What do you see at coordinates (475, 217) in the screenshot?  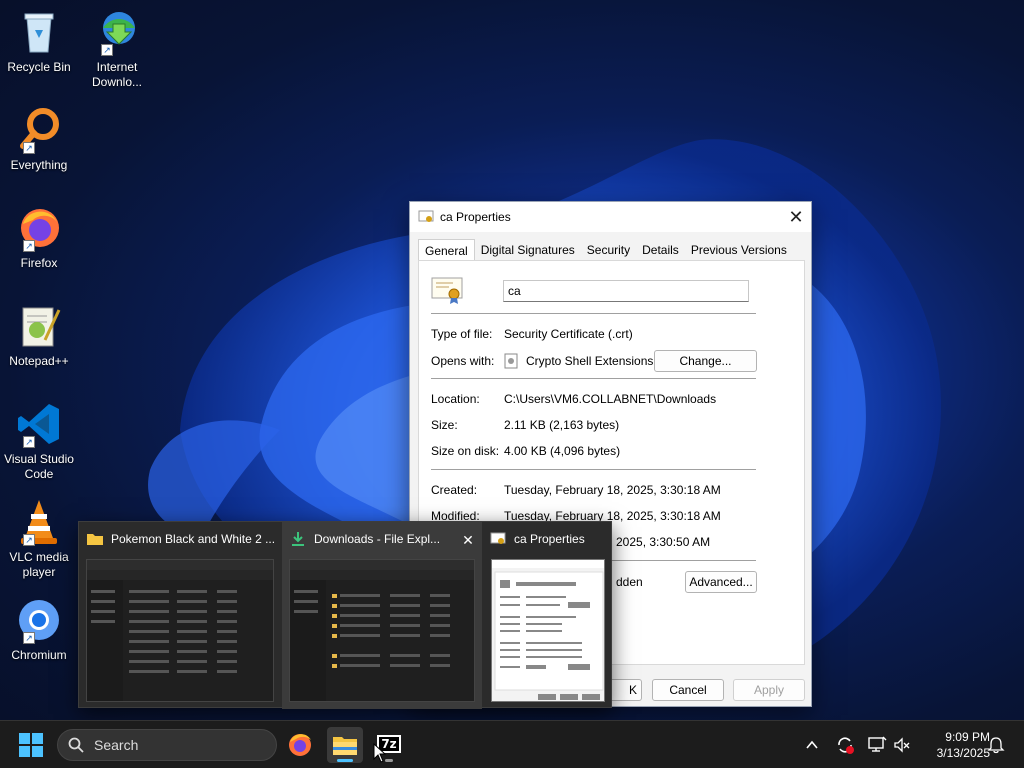 I see `dialog-title: ca Properties` at bounding box center [475, 217].